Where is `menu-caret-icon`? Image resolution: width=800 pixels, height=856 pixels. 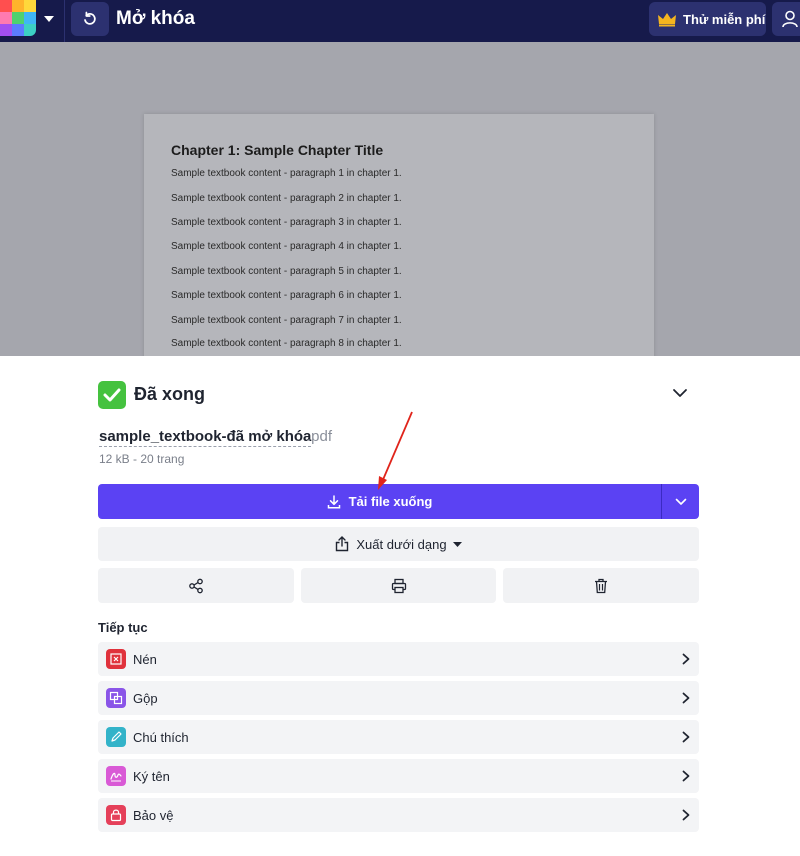 menu-caret-icon is located at coordinates (49, 19).